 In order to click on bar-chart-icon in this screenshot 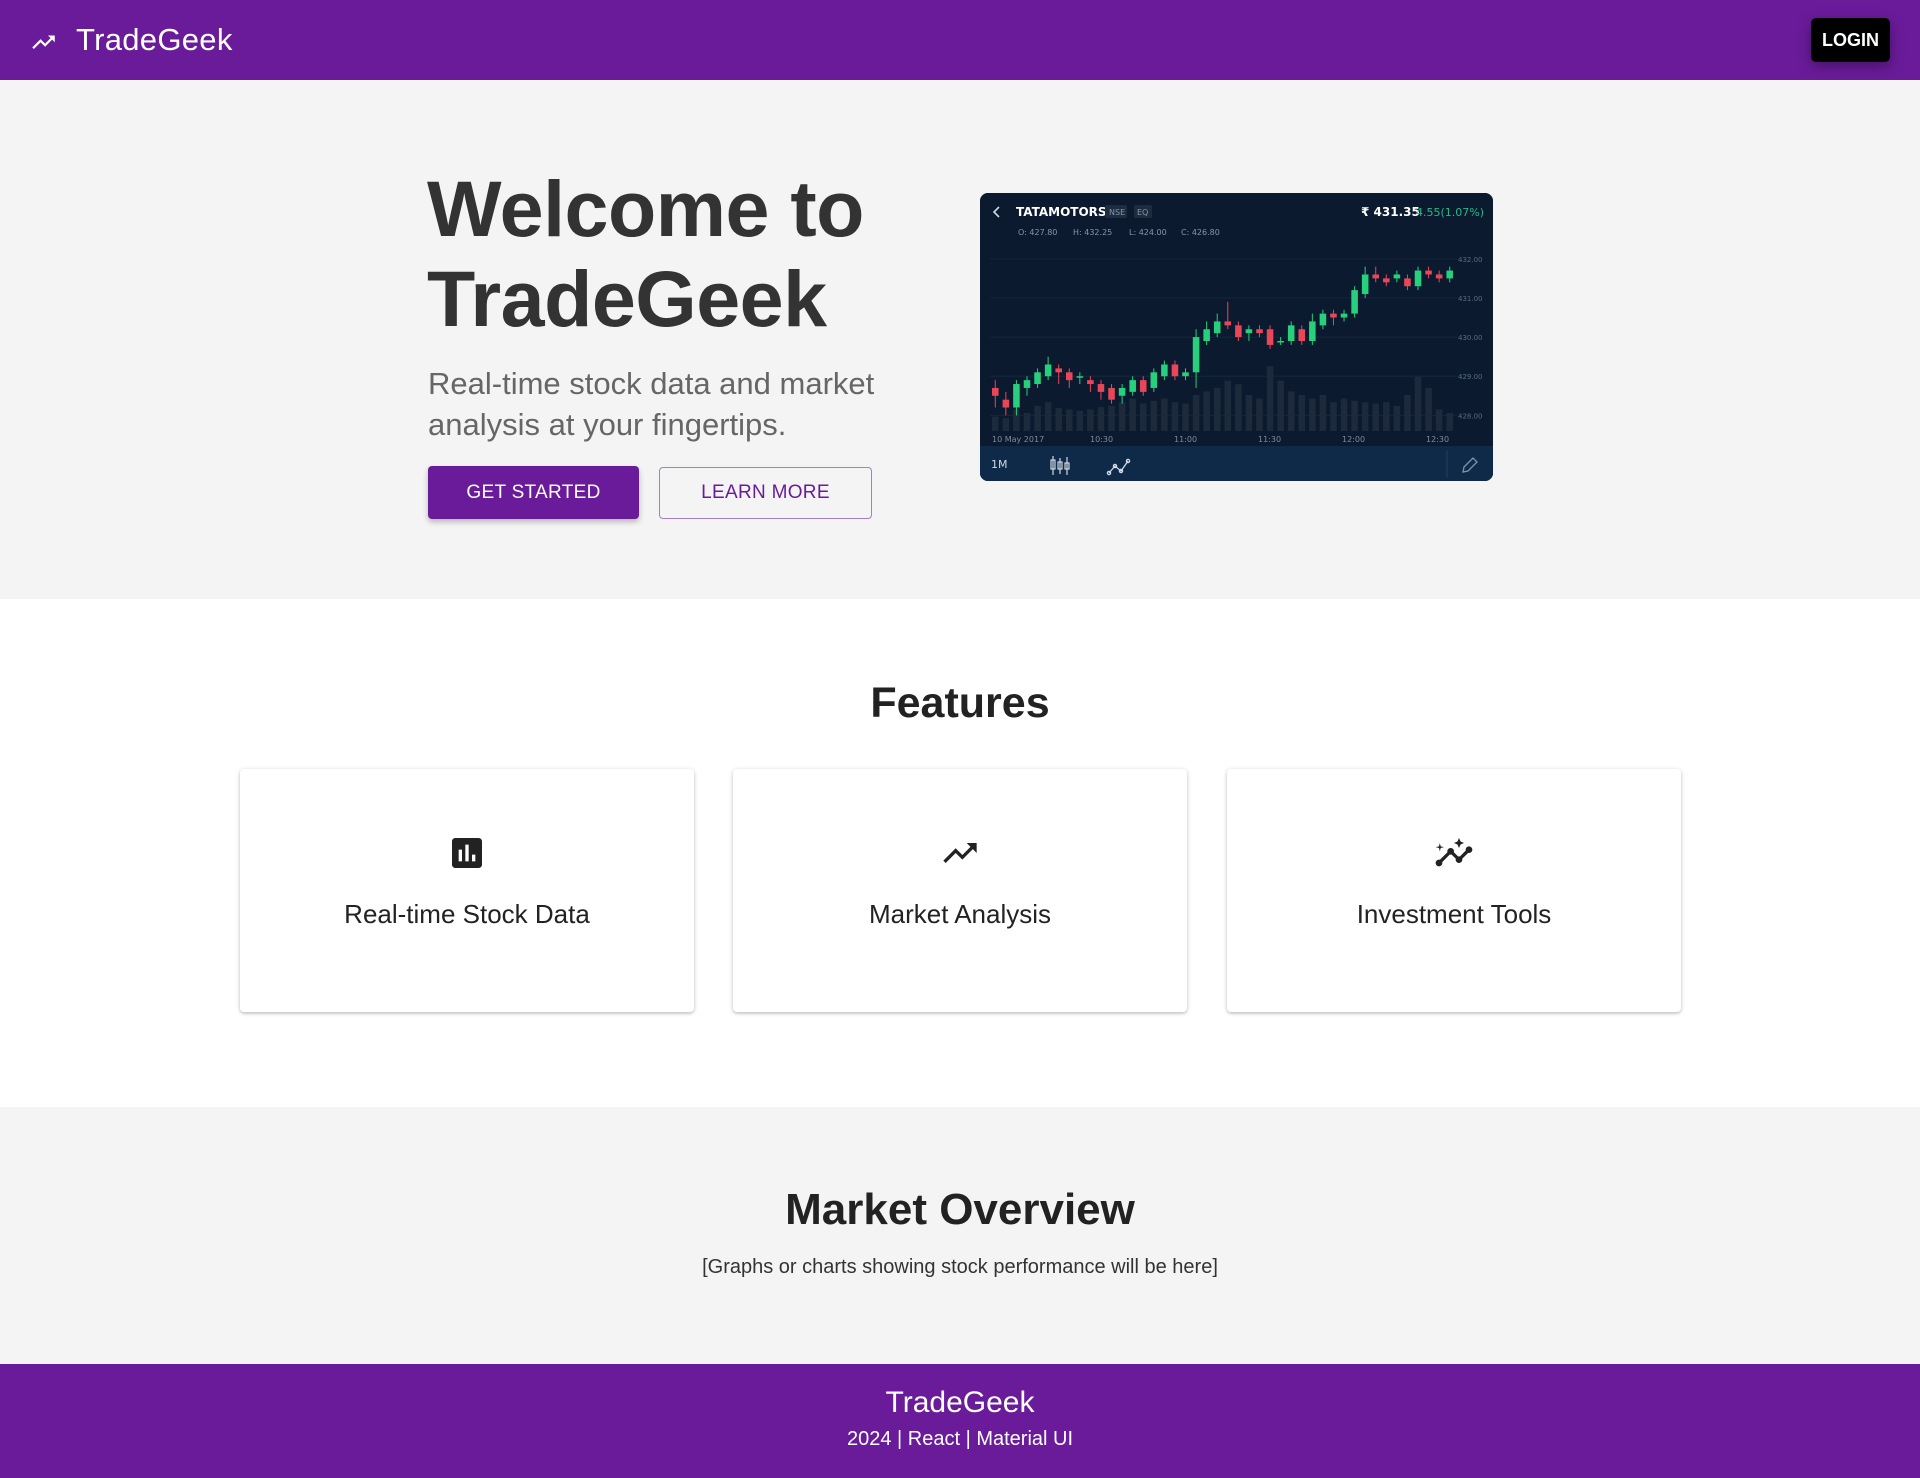, I will do `click(467, 853)`.